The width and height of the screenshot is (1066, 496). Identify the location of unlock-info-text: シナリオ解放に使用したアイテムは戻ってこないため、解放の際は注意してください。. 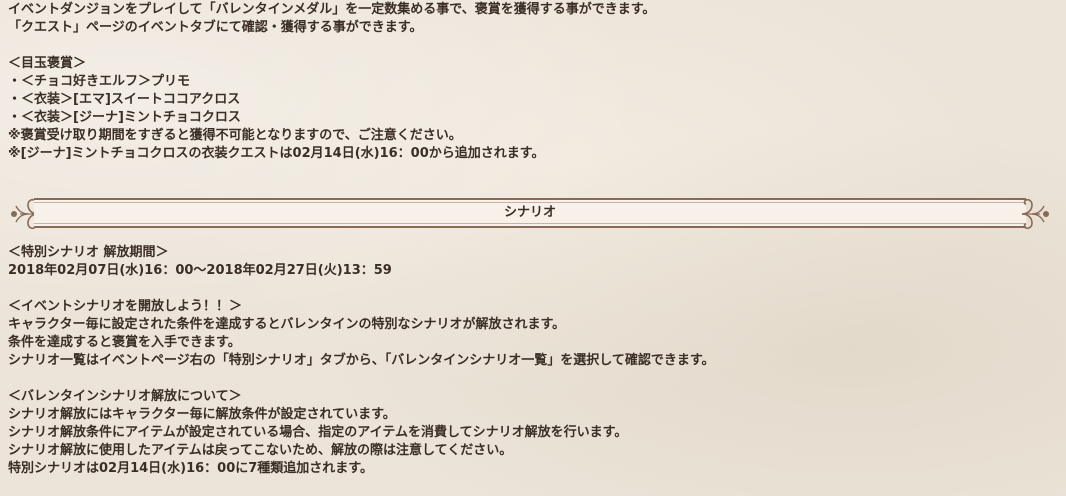
(260, 450).